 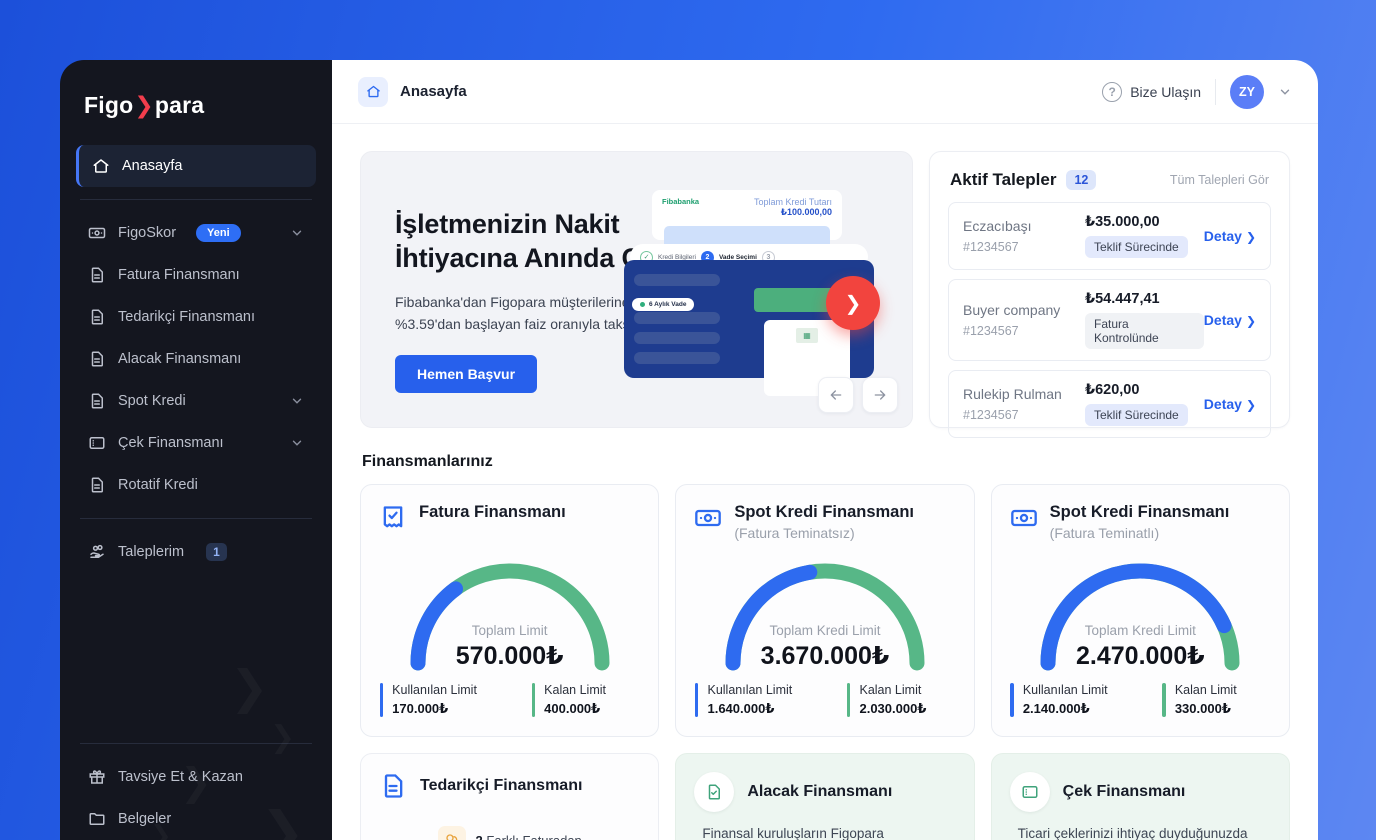 What do you see at coordinates (748, 700) in the screenshot?
I see `legend-used-limit: Kullanılan Limit 1.640.000₺` at bounding box center [748, 700].